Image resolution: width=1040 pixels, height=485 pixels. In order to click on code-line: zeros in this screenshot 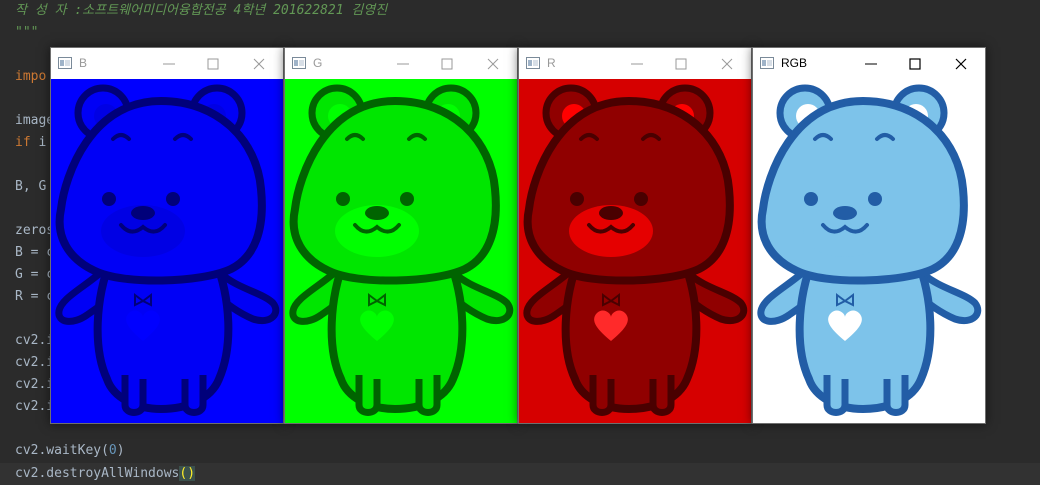, I will do `click(34, 231)`.